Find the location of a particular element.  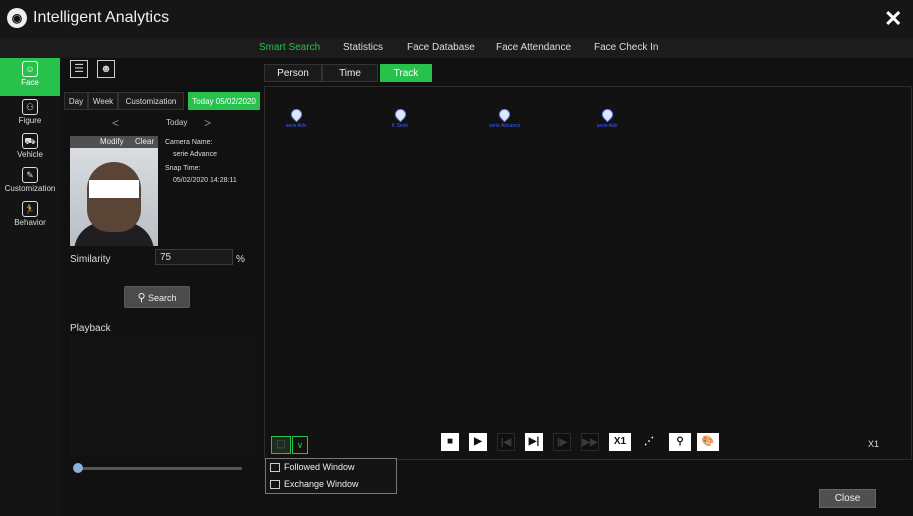

people-icon: ⚇ is located at coordinates (30, 107).